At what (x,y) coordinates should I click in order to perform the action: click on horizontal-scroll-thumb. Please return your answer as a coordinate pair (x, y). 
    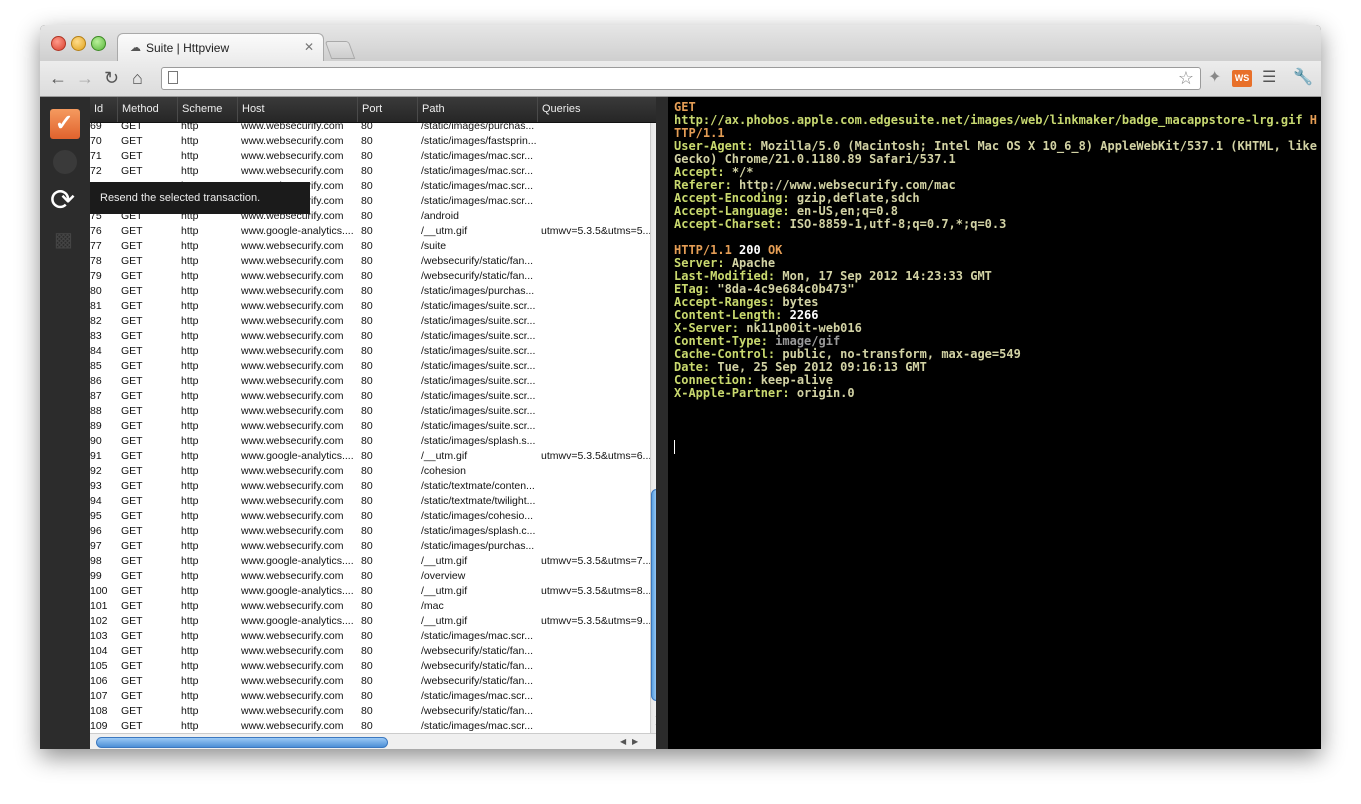
    Looking at the image, I should click on (242, 742).